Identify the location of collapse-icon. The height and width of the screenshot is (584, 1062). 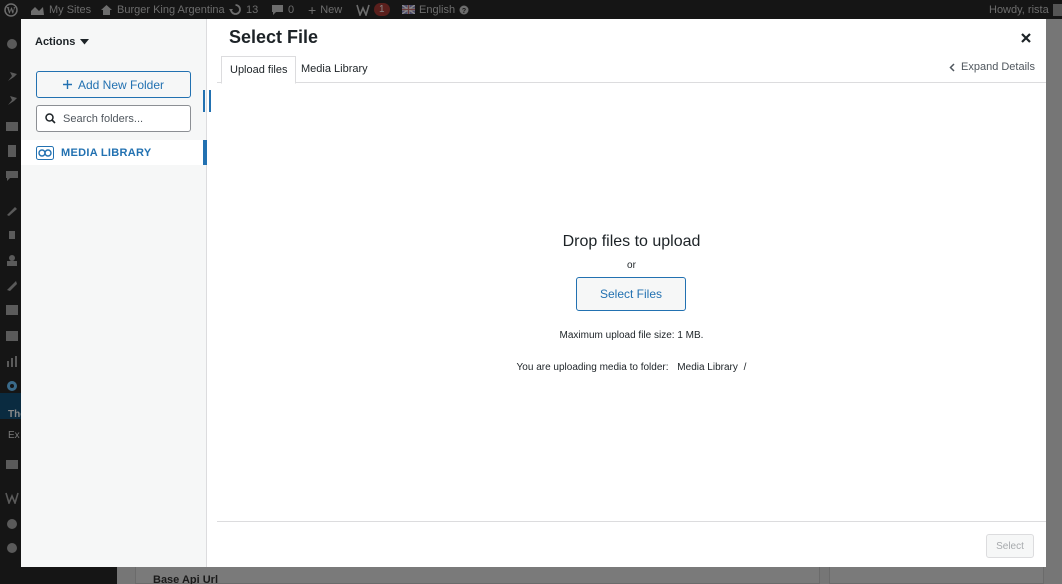
(12, 548).